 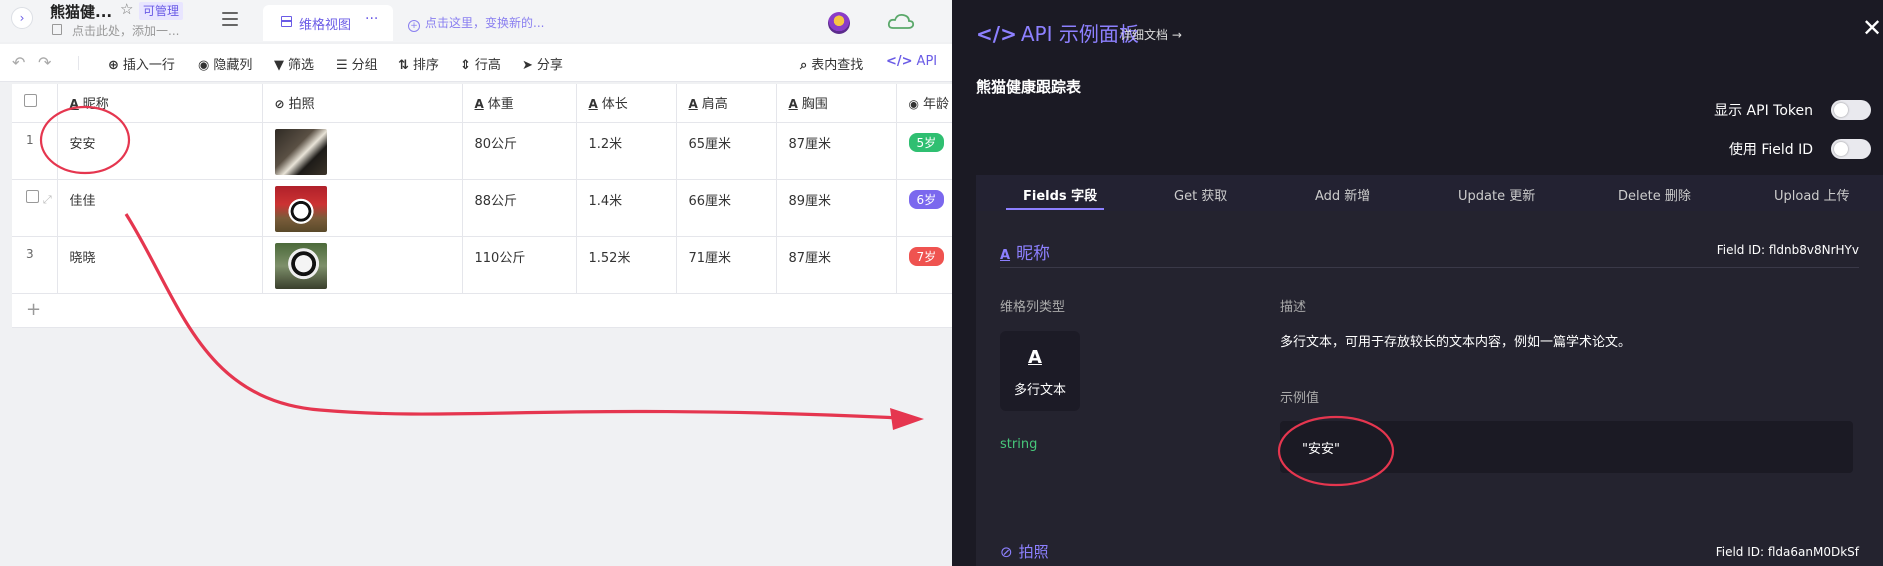 What do you see at coordinates (927, 61) in the screenshot?
I see `api-label: API` at bounding box center [927, 61].